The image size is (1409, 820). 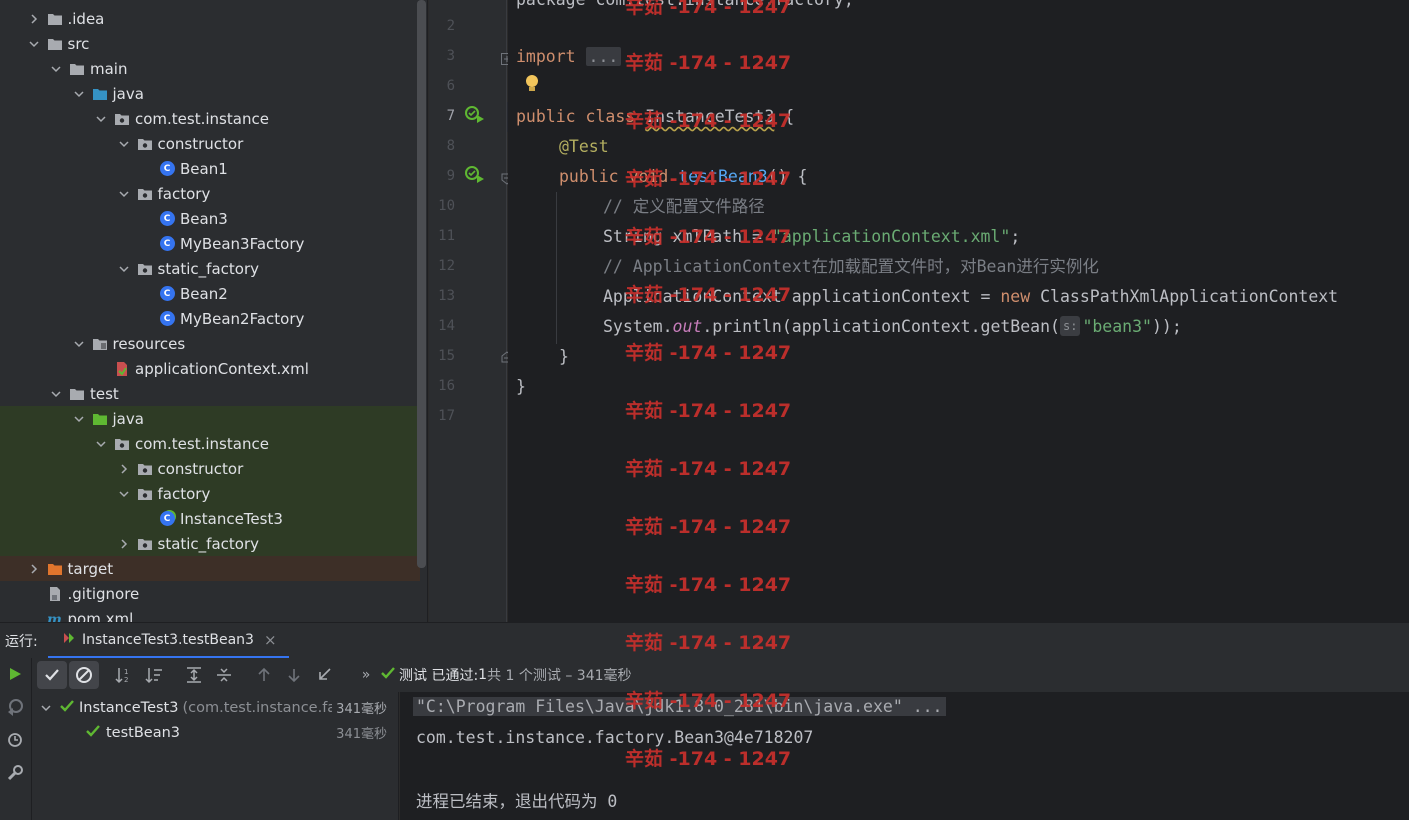 I want to click on sort-by-duration-icon, so click(x=154, y=675).